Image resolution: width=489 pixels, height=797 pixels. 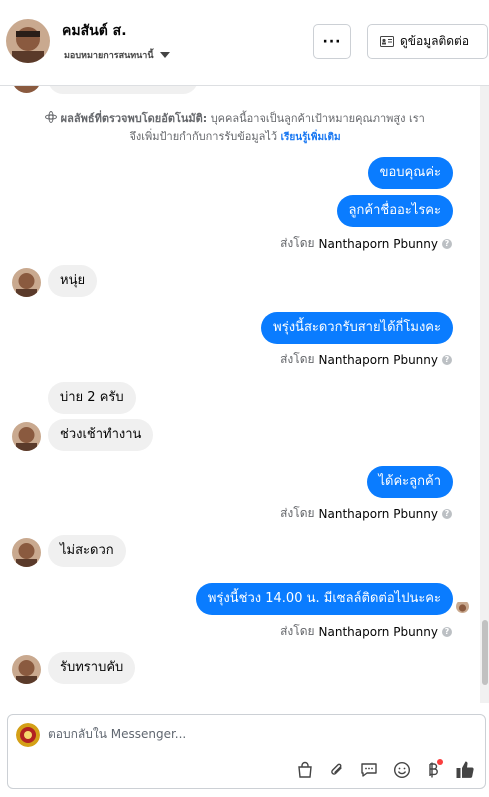 What do you see at coordinates (87, 551) in the screenshot?
I see `incoming-message: ไม่สะดวก` at bounding box center [87, 551].